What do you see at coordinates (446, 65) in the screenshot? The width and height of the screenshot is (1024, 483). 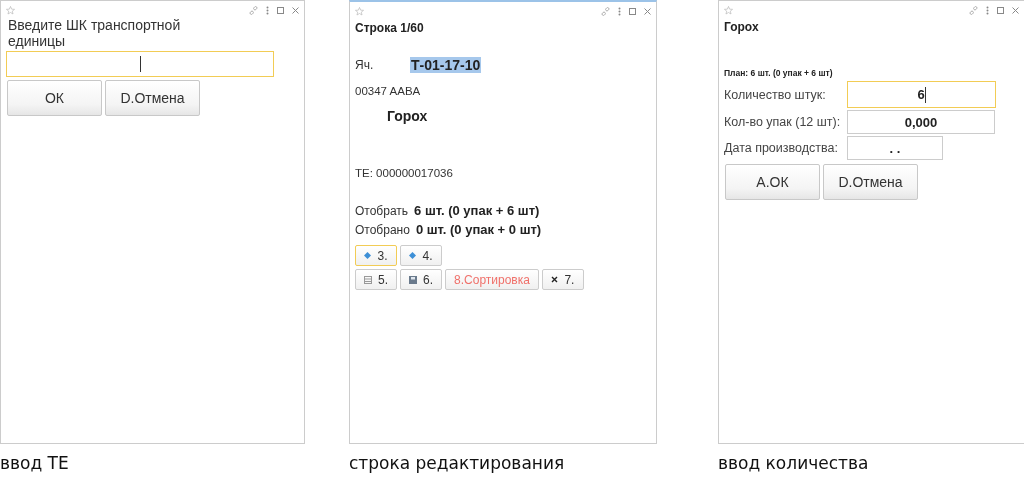 I see `cell-value: Т-01-17-10` at bounding box center [446, 65].